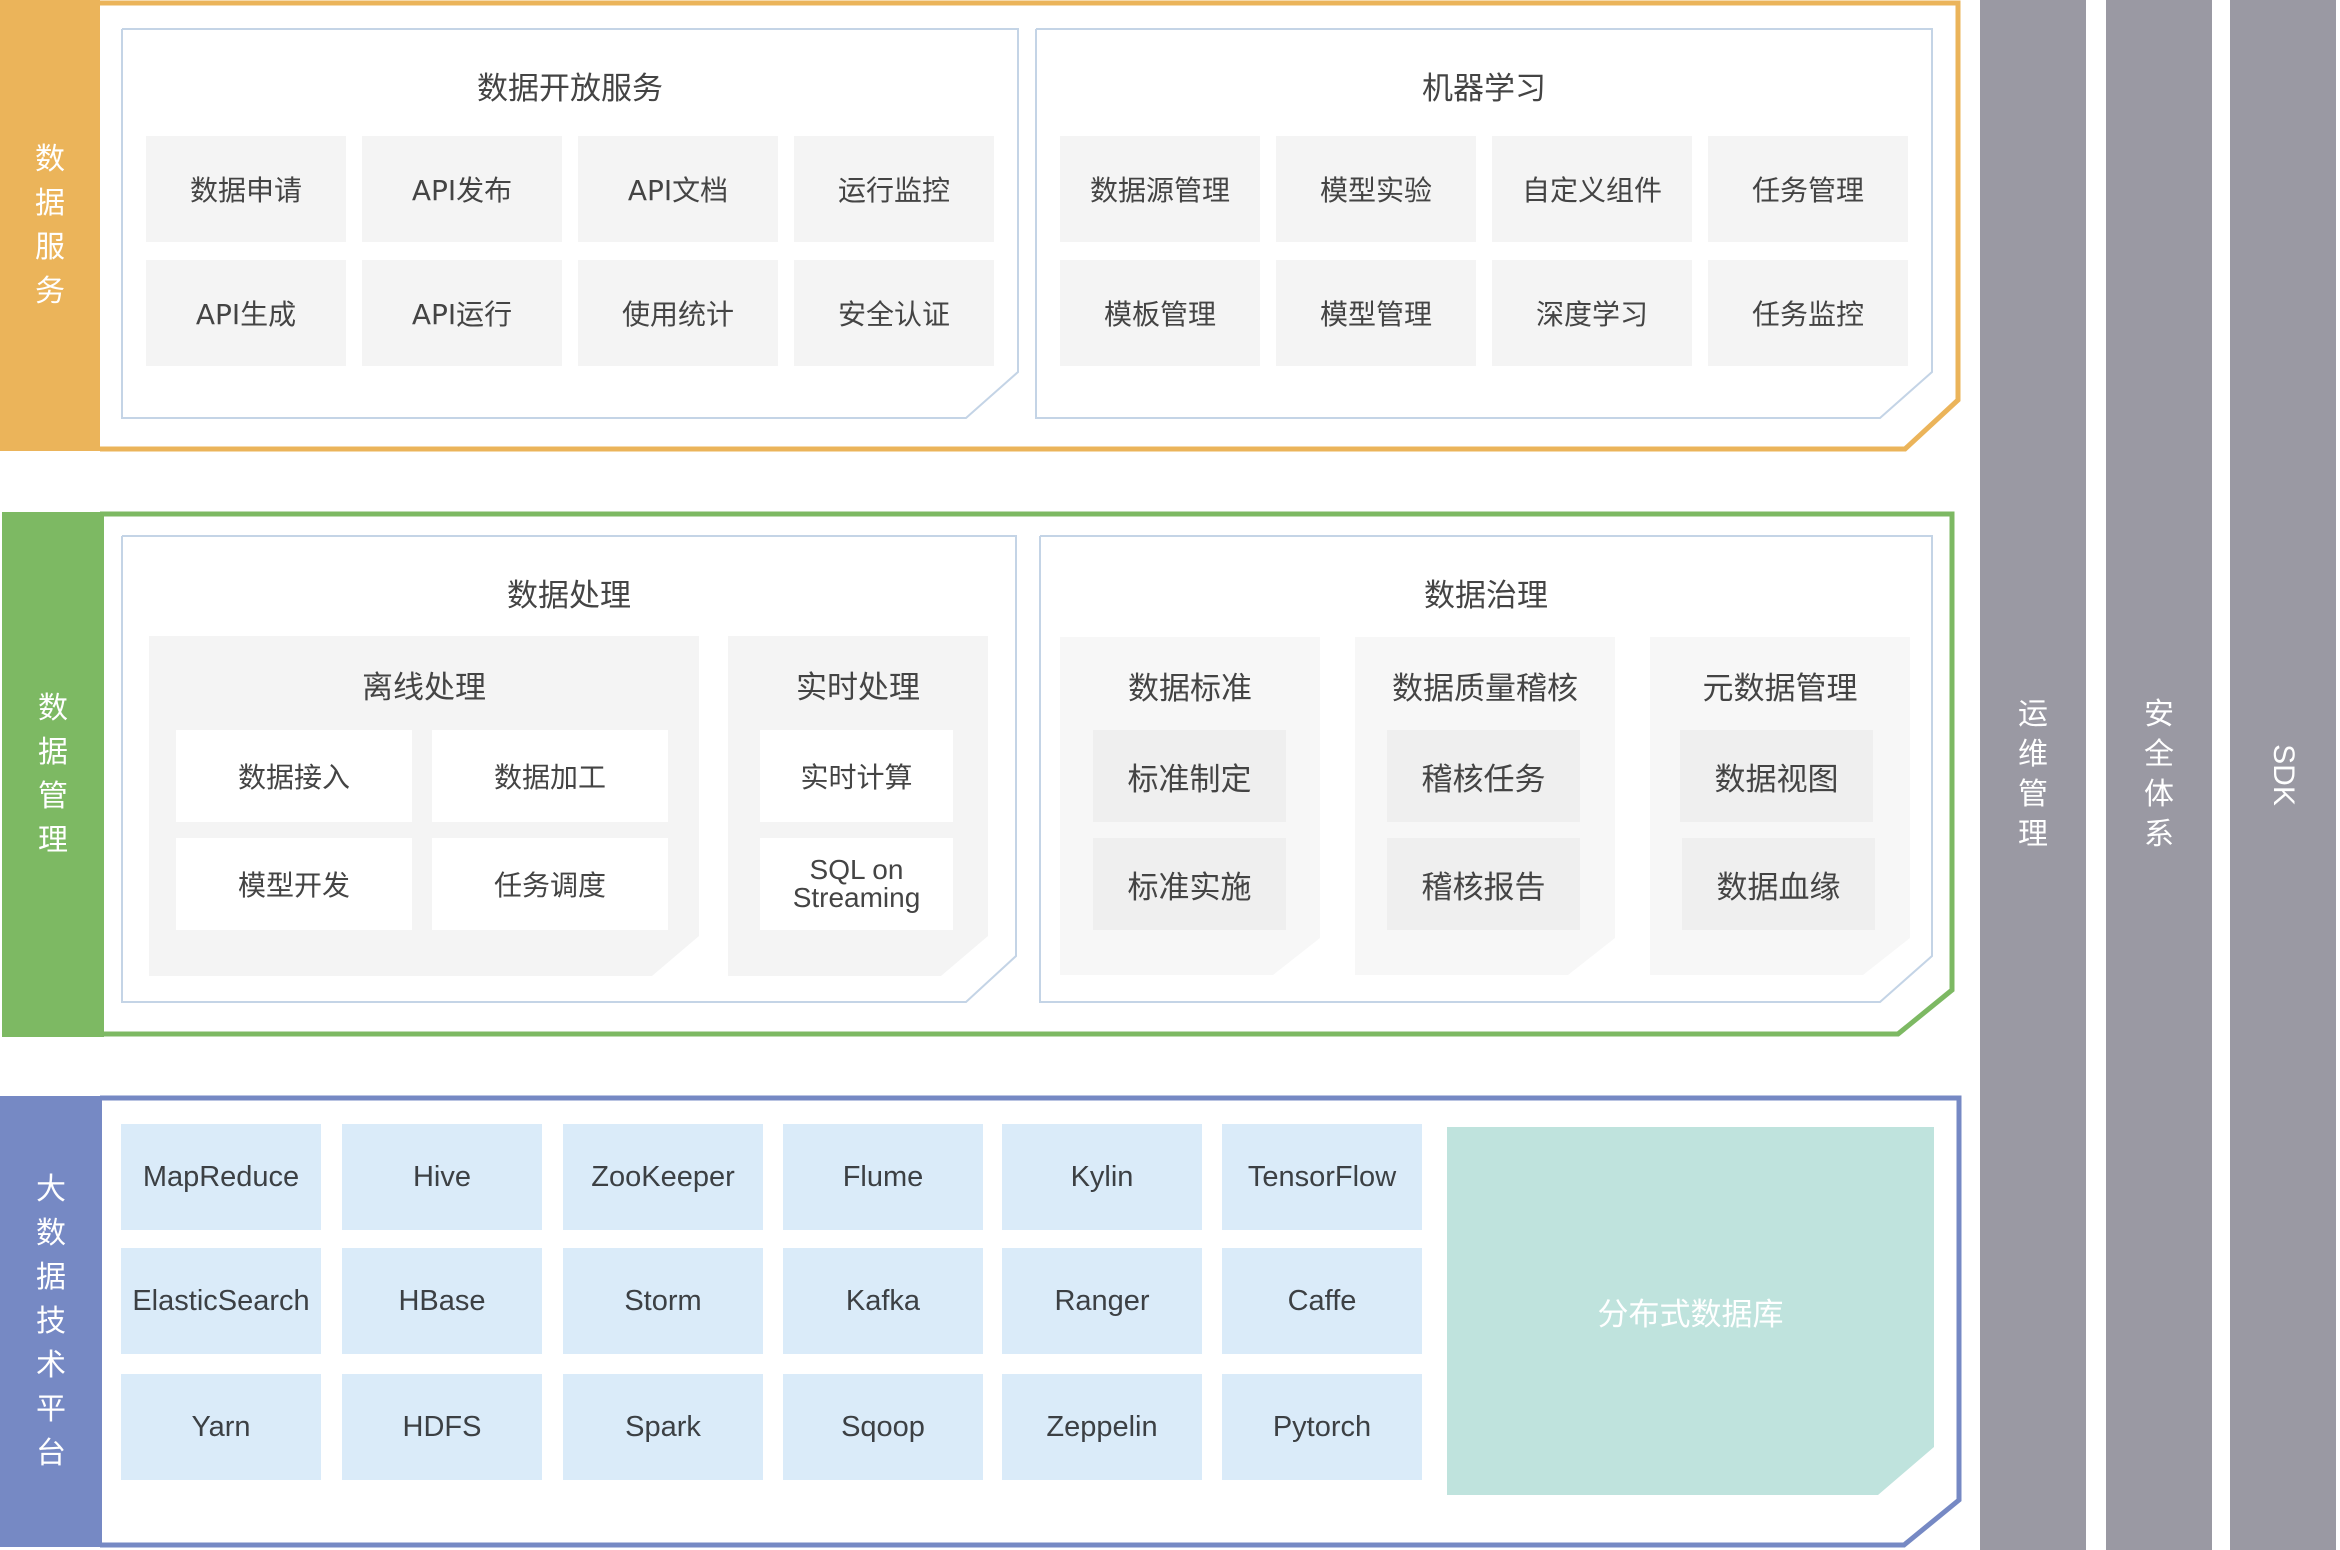 This screenshot has height=1550, width=2340. What do you see at coordinates (1322, 1427) in the screenshot?
I see `tech-item: Pytorch` at bounding box center [1322, 1427].